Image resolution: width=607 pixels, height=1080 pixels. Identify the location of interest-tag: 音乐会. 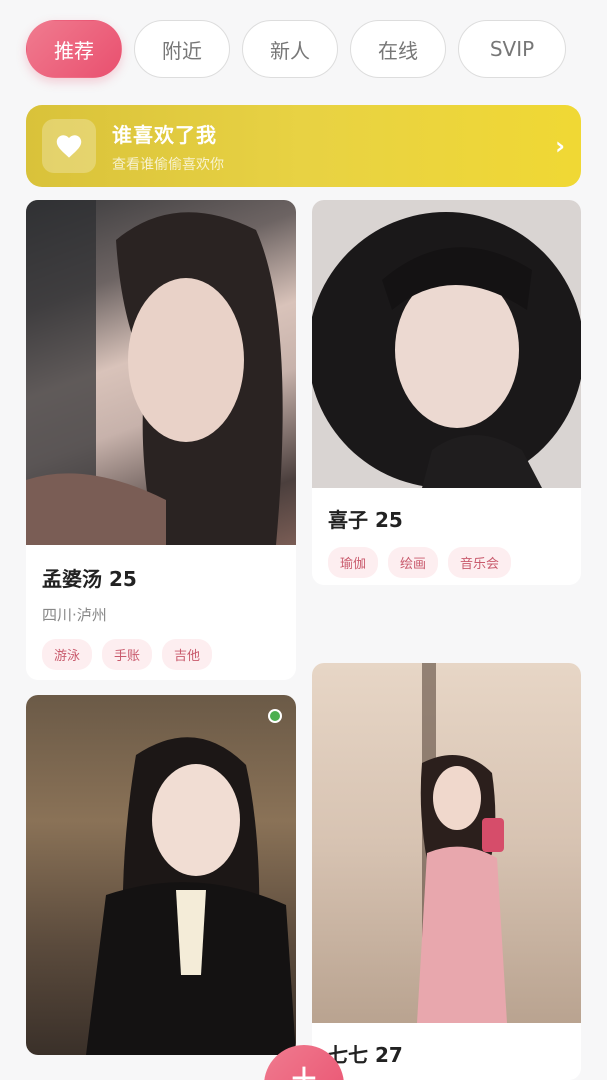
(480, 562).